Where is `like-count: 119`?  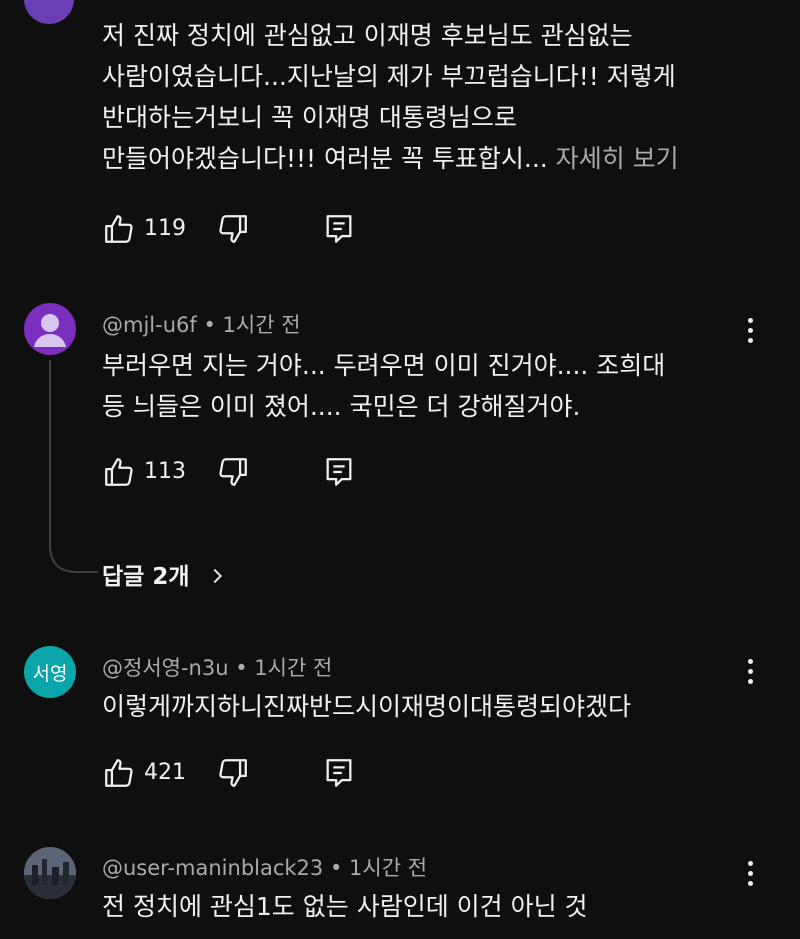 like-count: 119 is located at coordinates (165, 228).